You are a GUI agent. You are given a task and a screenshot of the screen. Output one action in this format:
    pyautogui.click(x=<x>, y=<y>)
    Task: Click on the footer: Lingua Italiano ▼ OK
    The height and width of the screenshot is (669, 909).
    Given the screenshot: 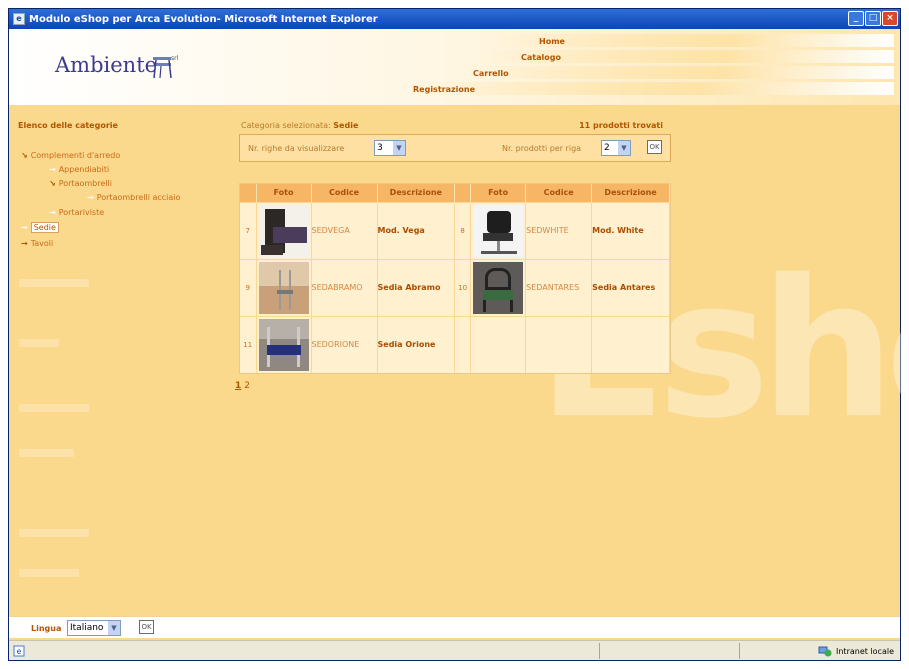 What is the action you would take?
    pyautogui.click(x=454, y=627)
    